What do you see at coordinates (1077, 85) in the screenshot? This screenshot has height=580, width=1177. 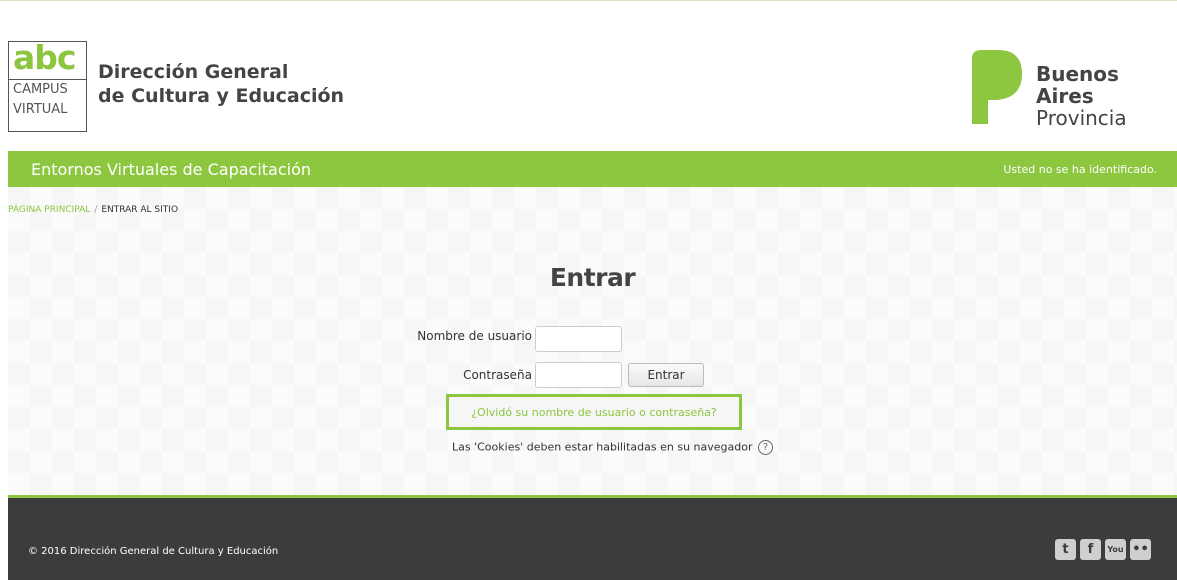 I see `province-line1: Buenos Aires` at bounding box center [1077, 85].